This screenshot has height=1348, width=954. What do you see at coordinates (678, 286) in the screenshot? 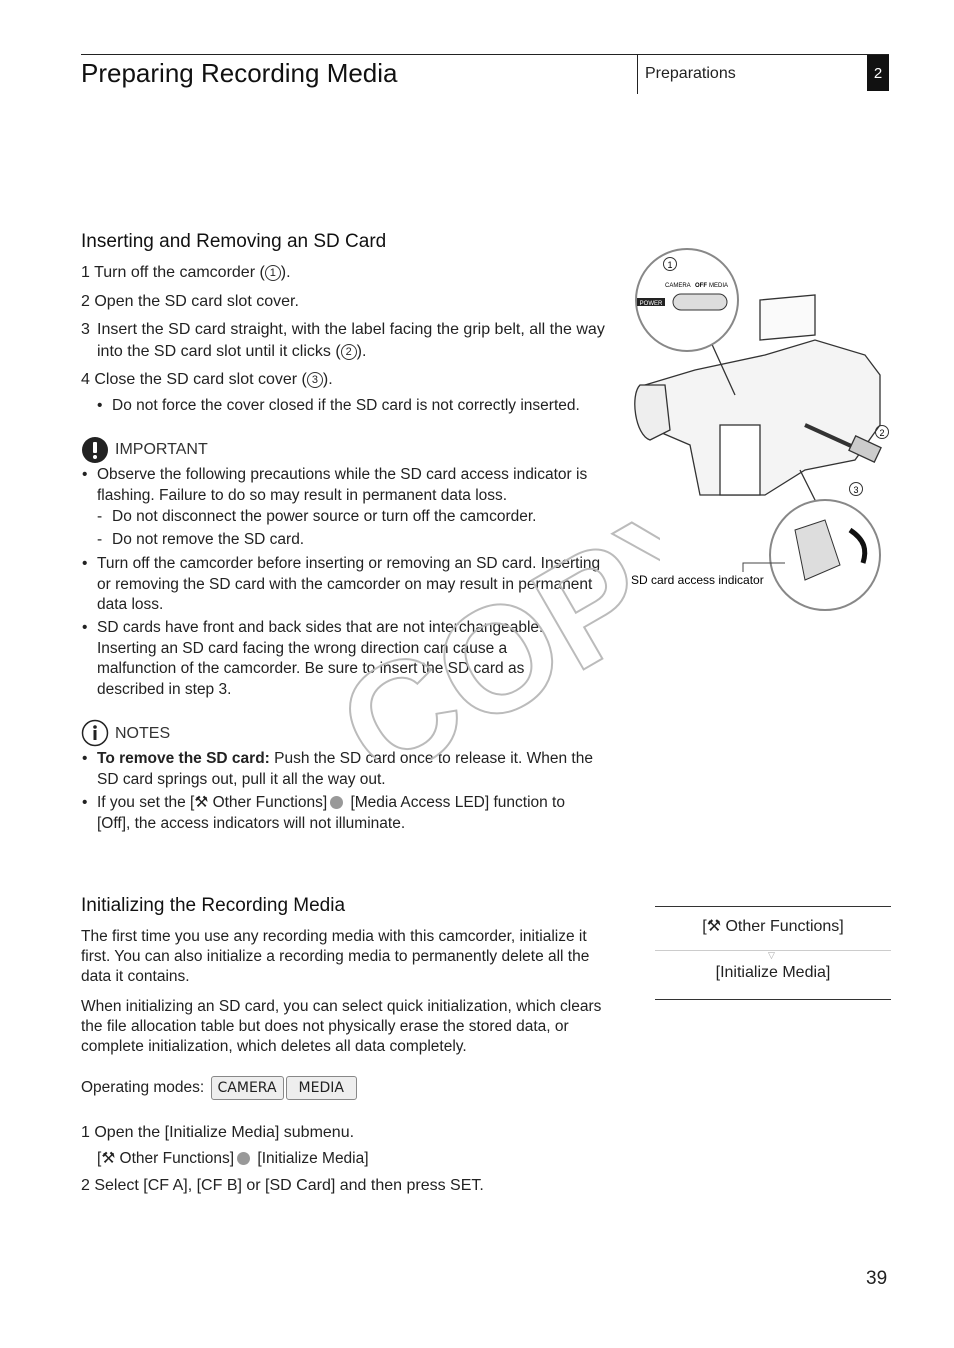
I see `svg-text: CAMERA` at bounding box center [678, 286].